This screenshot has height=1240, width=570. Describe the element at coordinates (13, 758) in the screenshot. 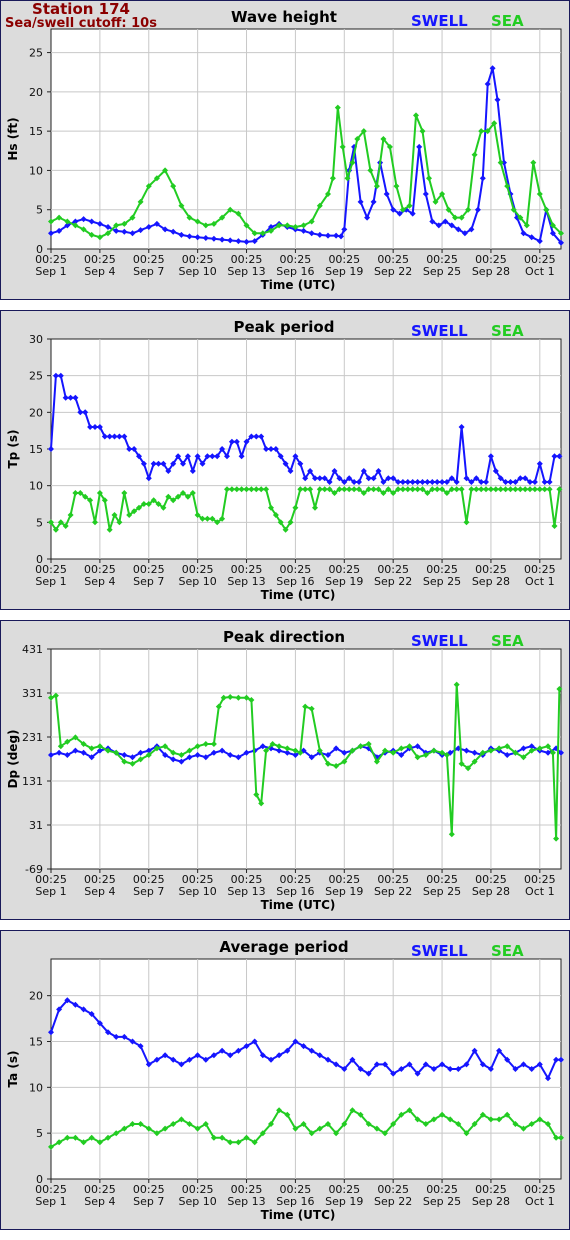

I see `y-axis-label: Dp (deg)` at that location.